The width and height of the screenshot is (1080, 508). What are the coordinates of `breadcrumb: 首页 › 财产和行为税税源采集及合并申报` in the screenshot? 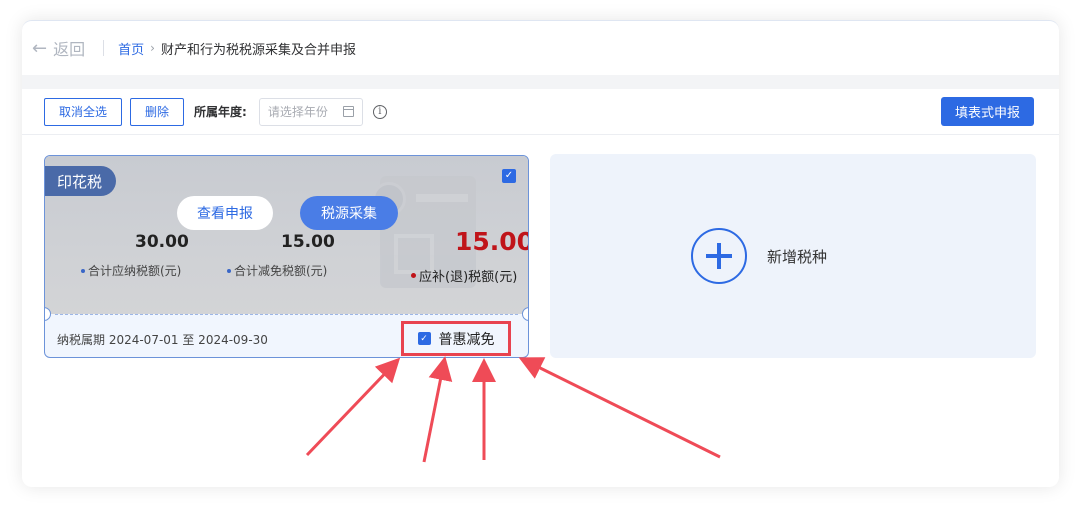 It's located at (237, 48).